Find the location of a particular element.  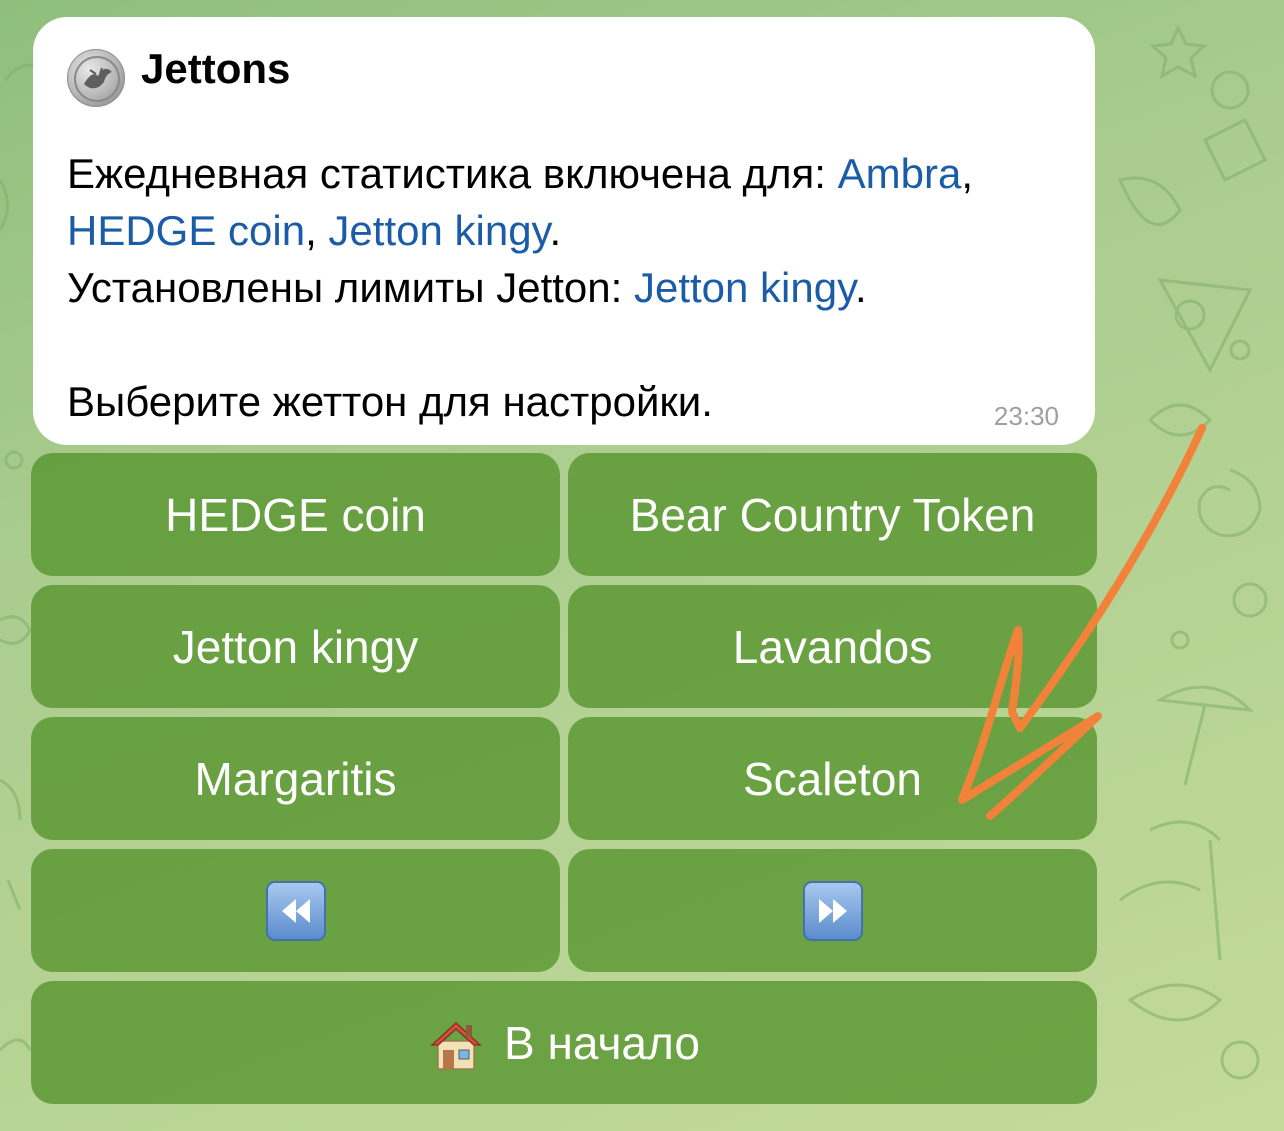

coin-emblem-icon is located at coordinates (97, 79).